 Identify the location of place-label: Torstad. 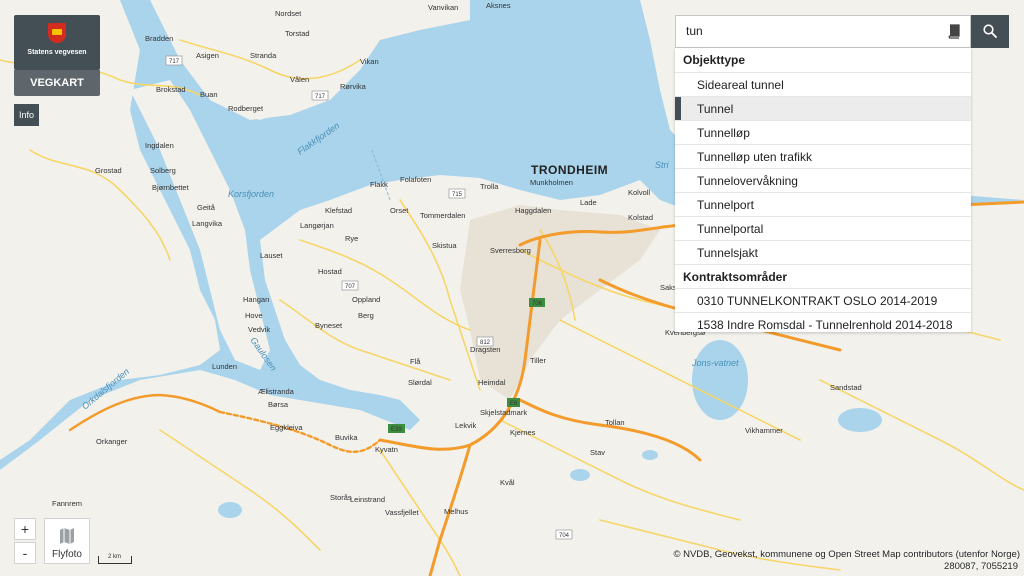
(297, 33).